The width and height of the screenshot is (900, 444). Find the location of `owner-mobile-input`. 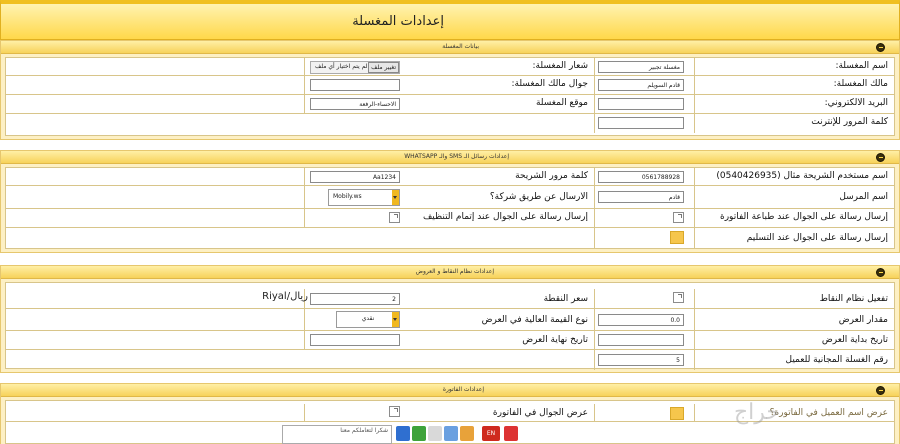

owner-mobile-input is located at coordinates (355, 85).